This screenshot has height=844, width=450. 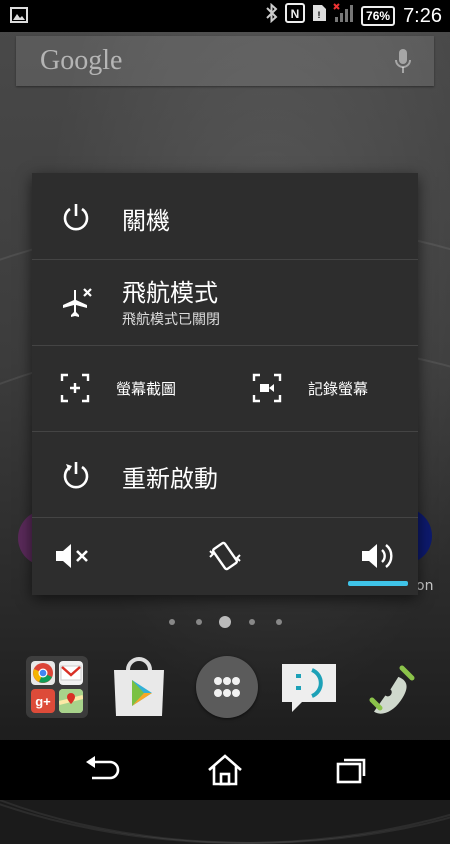 I want to click on screen-record-item: 記錄螢幕, so click(x=321, y=388).